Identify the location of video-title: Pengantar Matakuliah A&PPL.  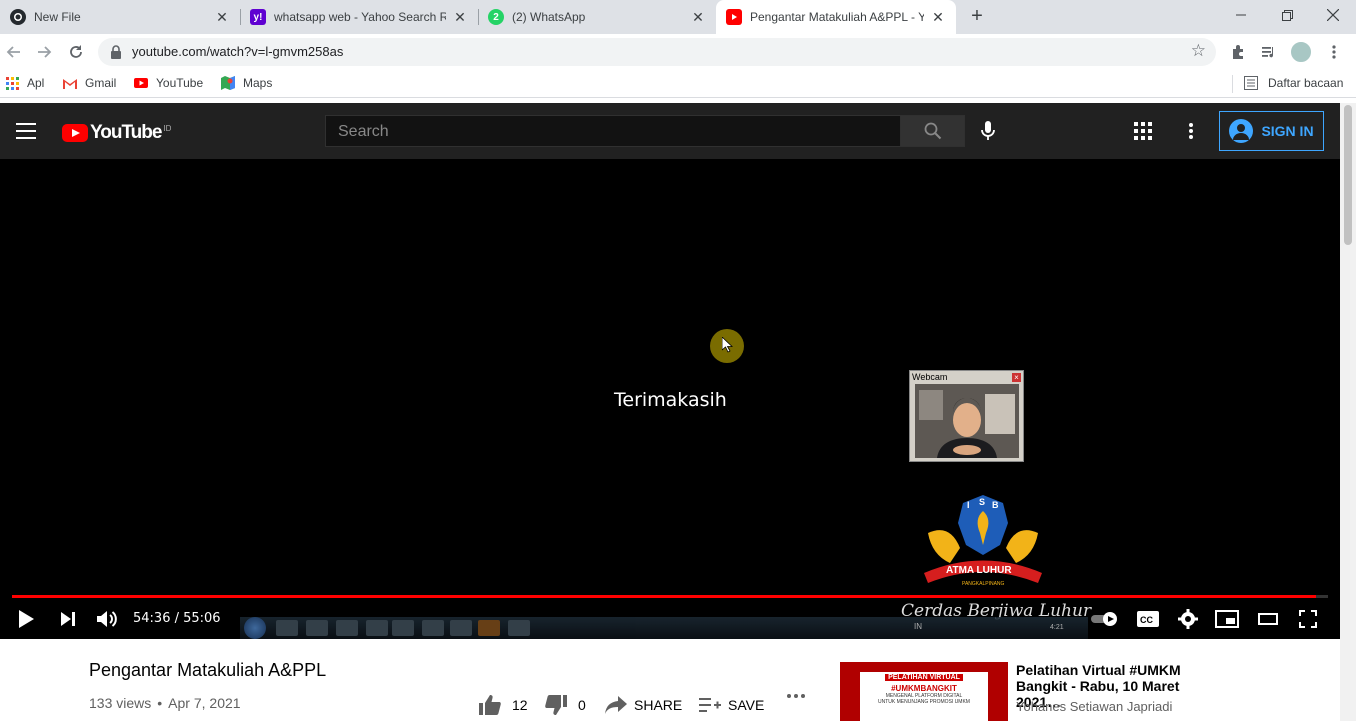
(208, 670).